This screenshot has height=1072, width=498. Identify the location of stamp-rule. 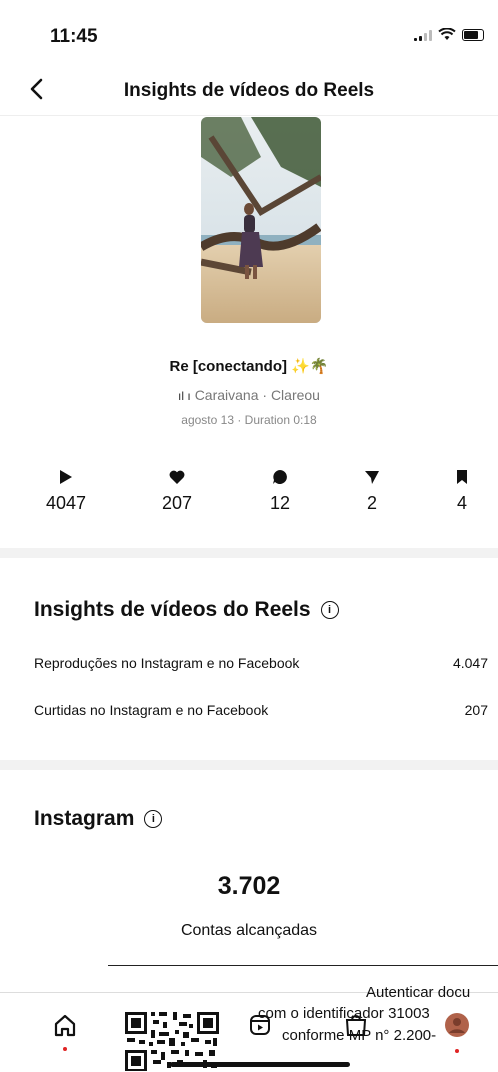
(303, 965).